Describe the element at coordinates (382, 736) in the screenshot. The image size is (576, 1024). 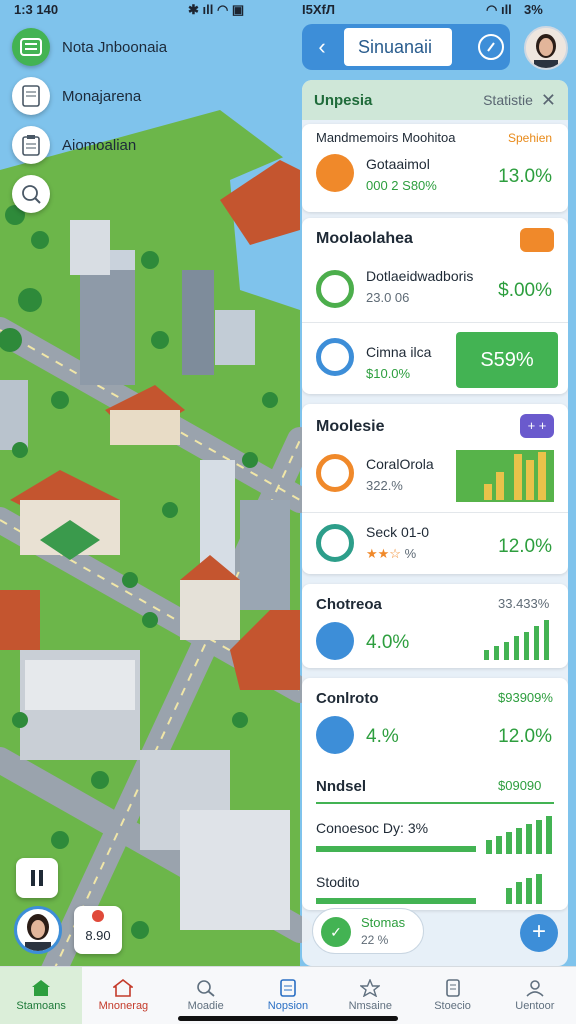
I see `section4-sub: 4.%` at that location.